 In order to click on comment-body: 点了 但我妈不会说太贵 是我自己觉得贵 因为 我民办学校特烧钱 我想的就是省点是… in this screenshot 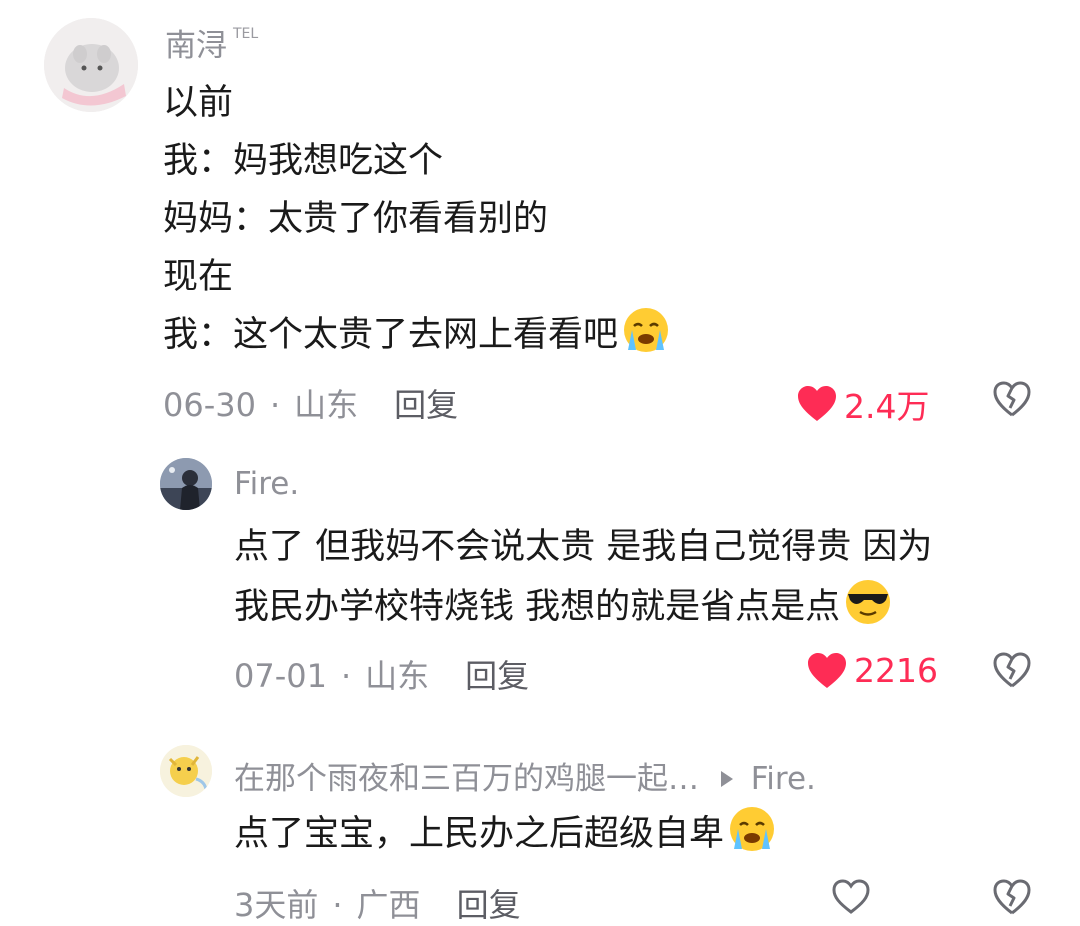, I will do `click(583, 581)`.